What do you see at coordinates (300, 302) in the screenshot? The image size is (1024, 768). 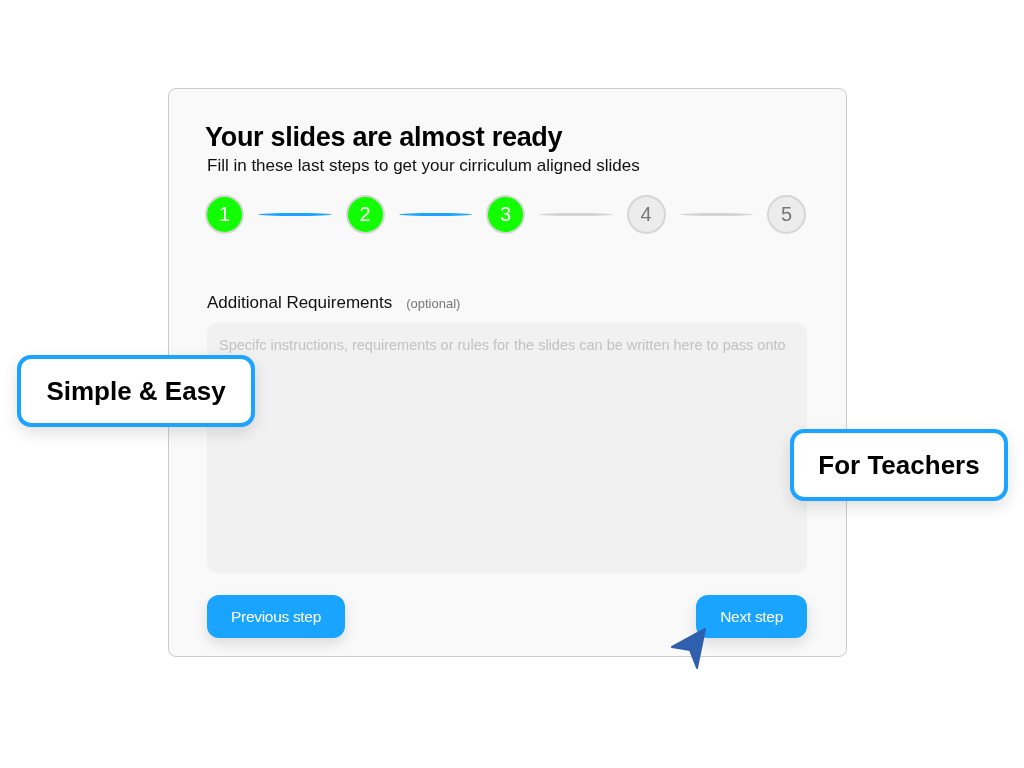 I see `field-label: Additional Requirements` at bounding box center [300, 302].